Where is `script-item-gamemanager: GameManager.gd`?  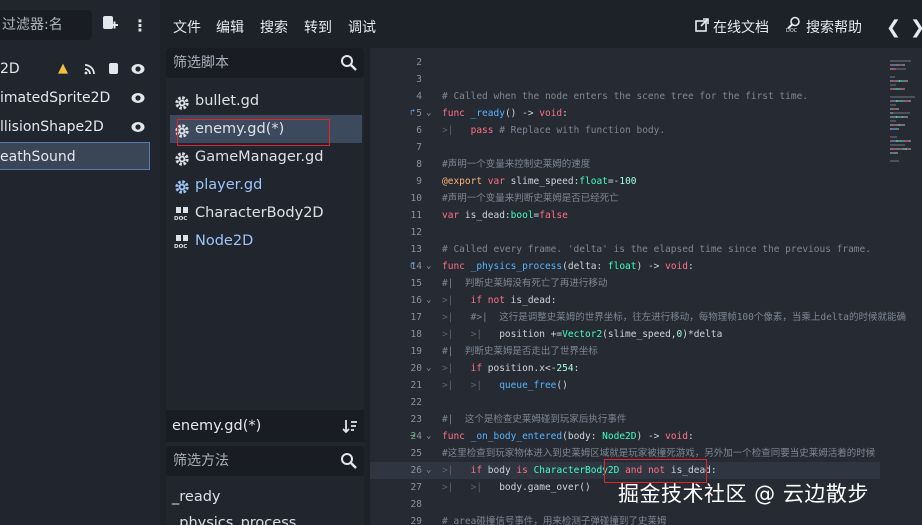 script-item-gamemanager: GameManager.gd is located at coordinates (266, 157).